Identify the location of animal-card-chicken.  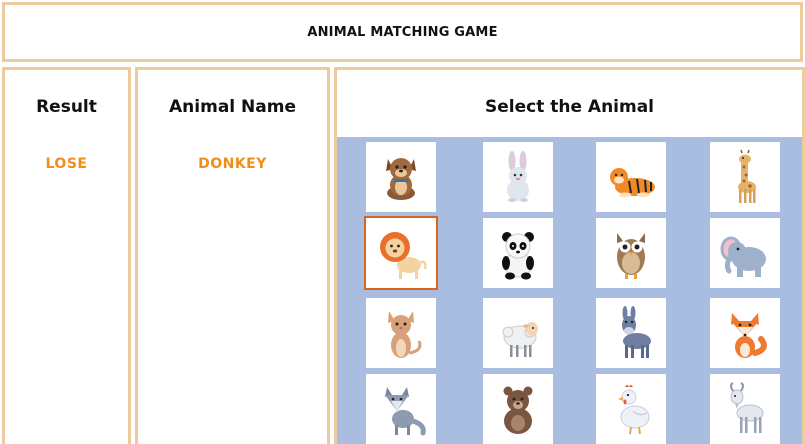
(631, 409).